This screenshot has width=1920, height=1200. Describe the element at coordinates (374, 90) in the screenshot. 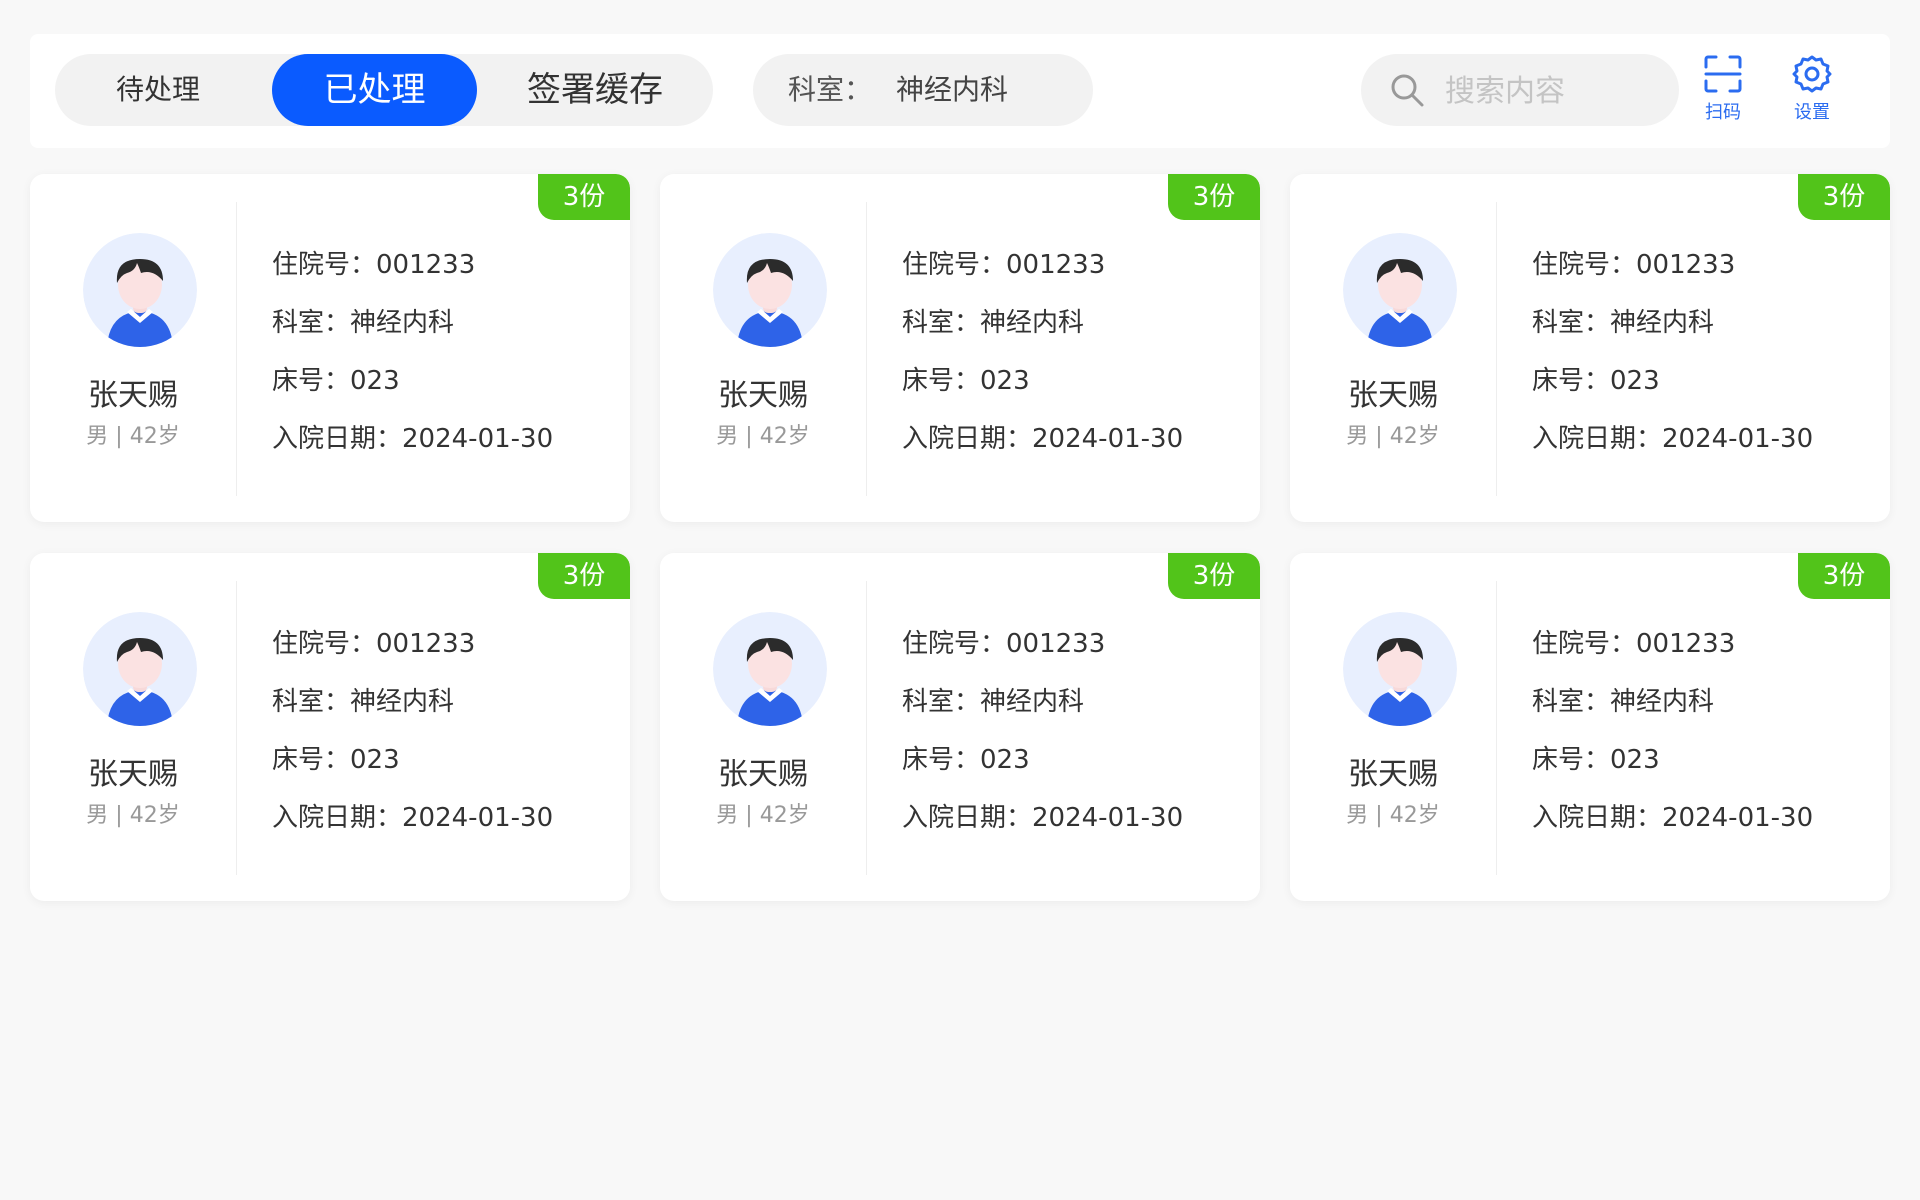

I see `tab-processed: 已处理` at that location.